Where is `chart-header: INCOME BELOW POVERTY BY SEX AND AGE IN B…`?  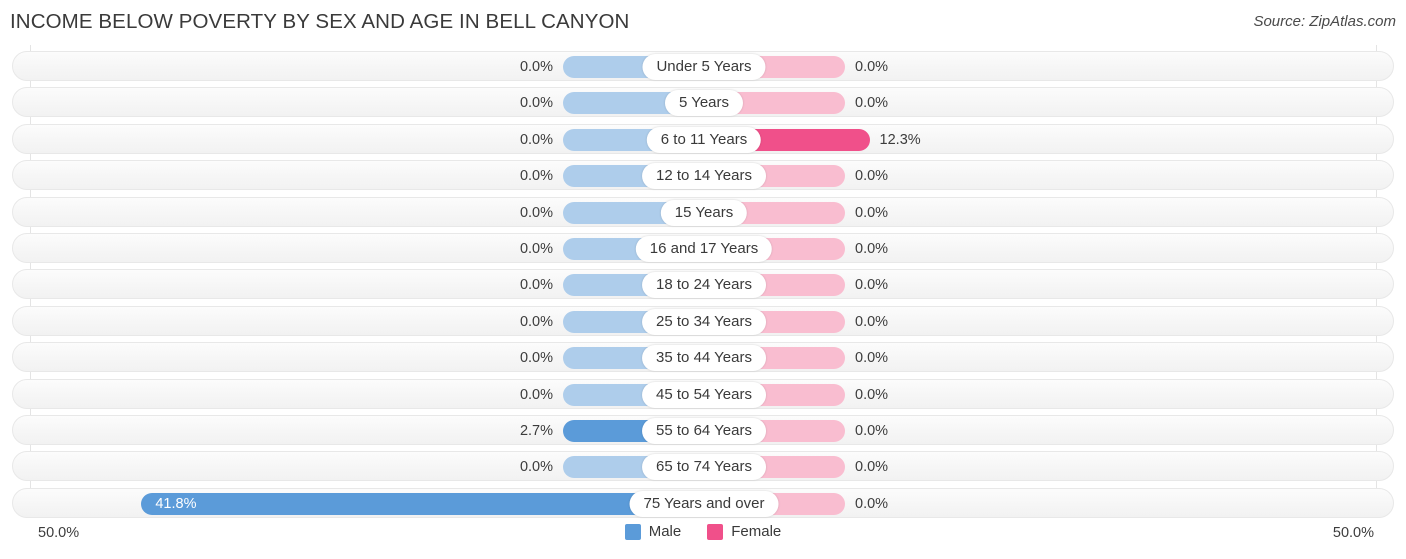
chart-header: INCOME BELOW POVERTY BY SEX AND AGE IN B… is located at coordinates (703, 22).